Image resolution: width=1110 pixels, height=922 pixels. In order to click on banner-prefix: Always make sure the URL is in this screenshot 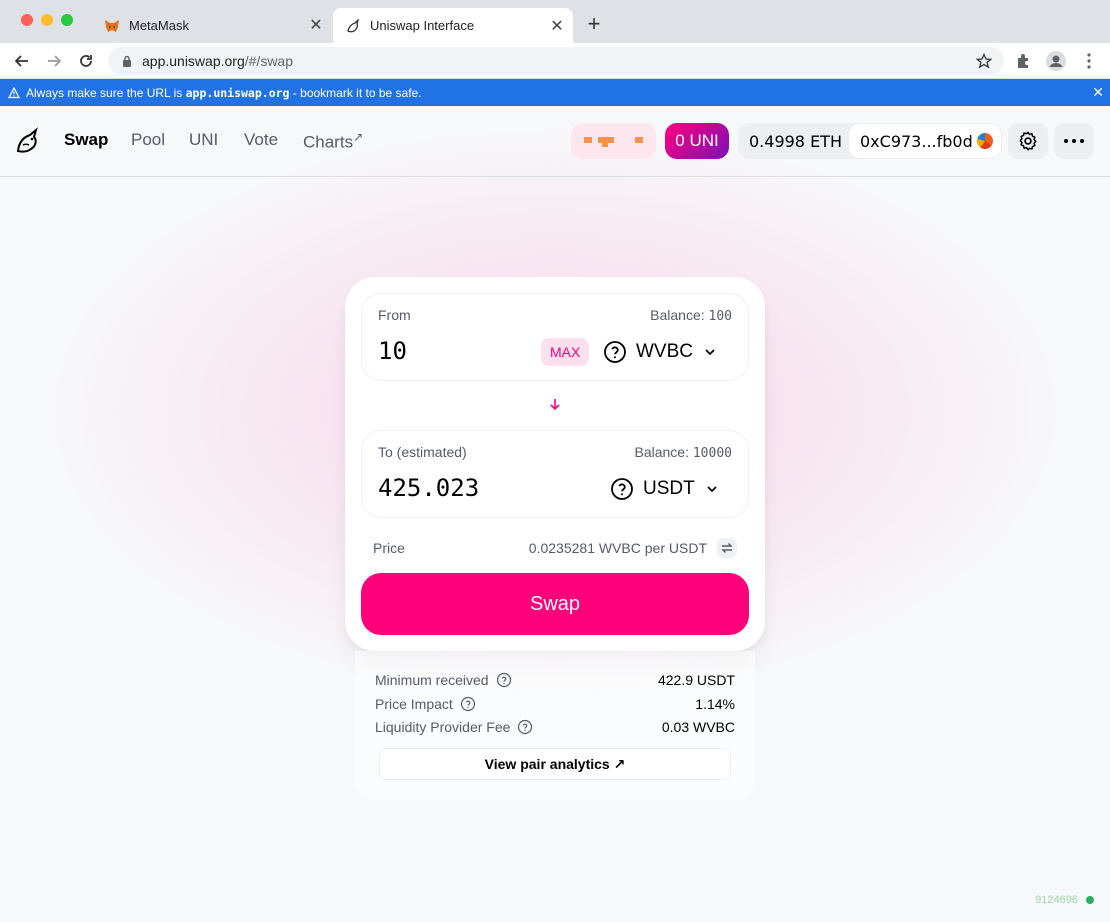, I will do `click(104, 92)`.